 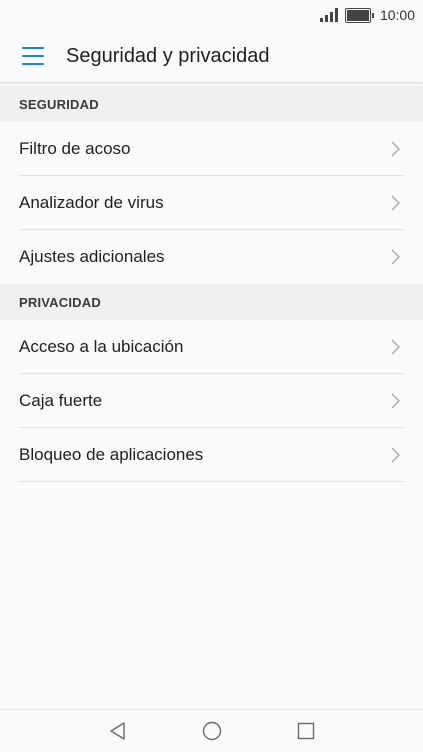 I want to click on list-item-label: Filtro de acoso, so click(x=75, y=148).